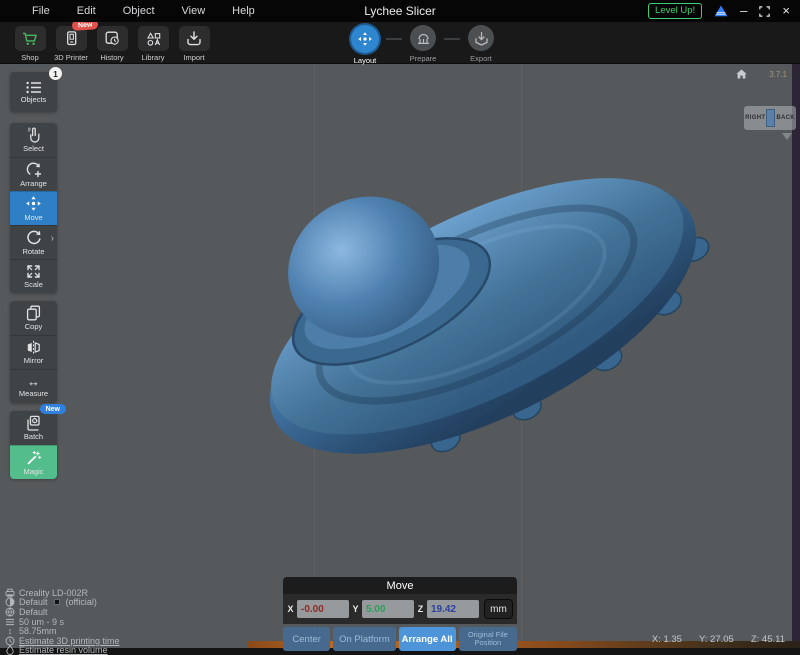 The width and height of the screenshot is (800, 655). I want to click on rotate-flyout-chevron: ›, so click(52, 238).